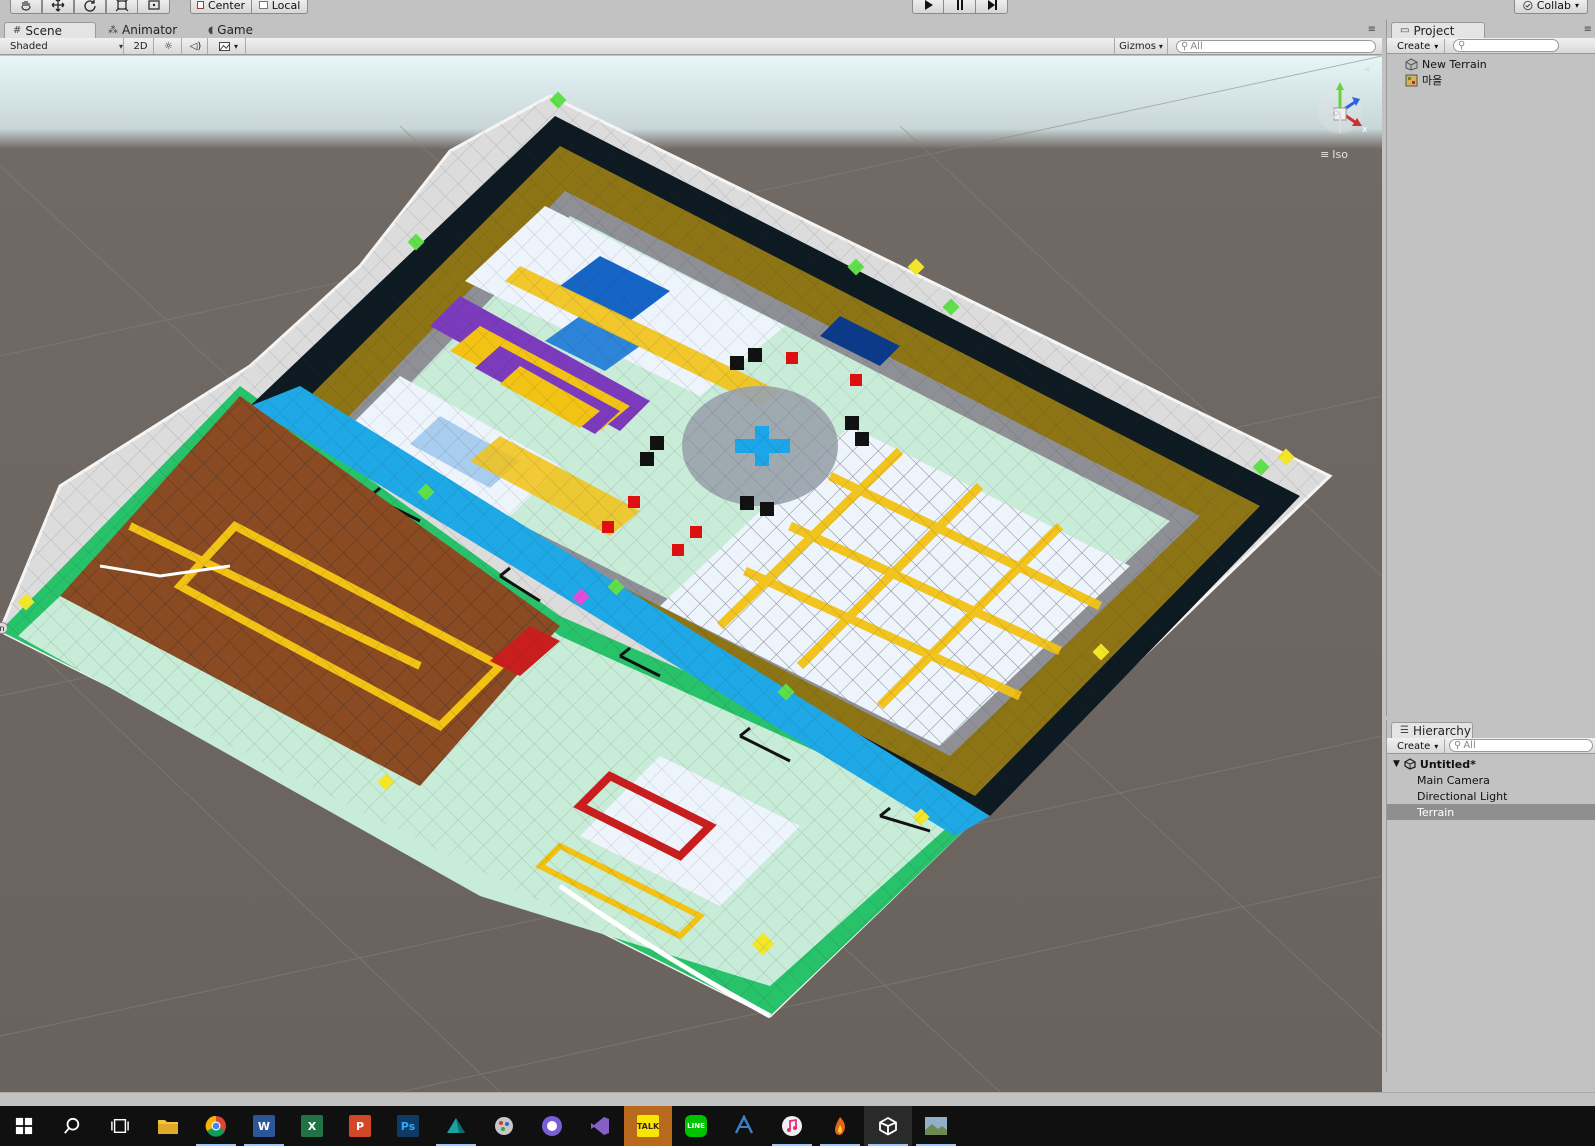 This screenshot has width=1595, height=1146. Describe the element at coordinates (1418, 746) in the screenshot. I see `hierarchy-create-dropdown: Create` at that location.